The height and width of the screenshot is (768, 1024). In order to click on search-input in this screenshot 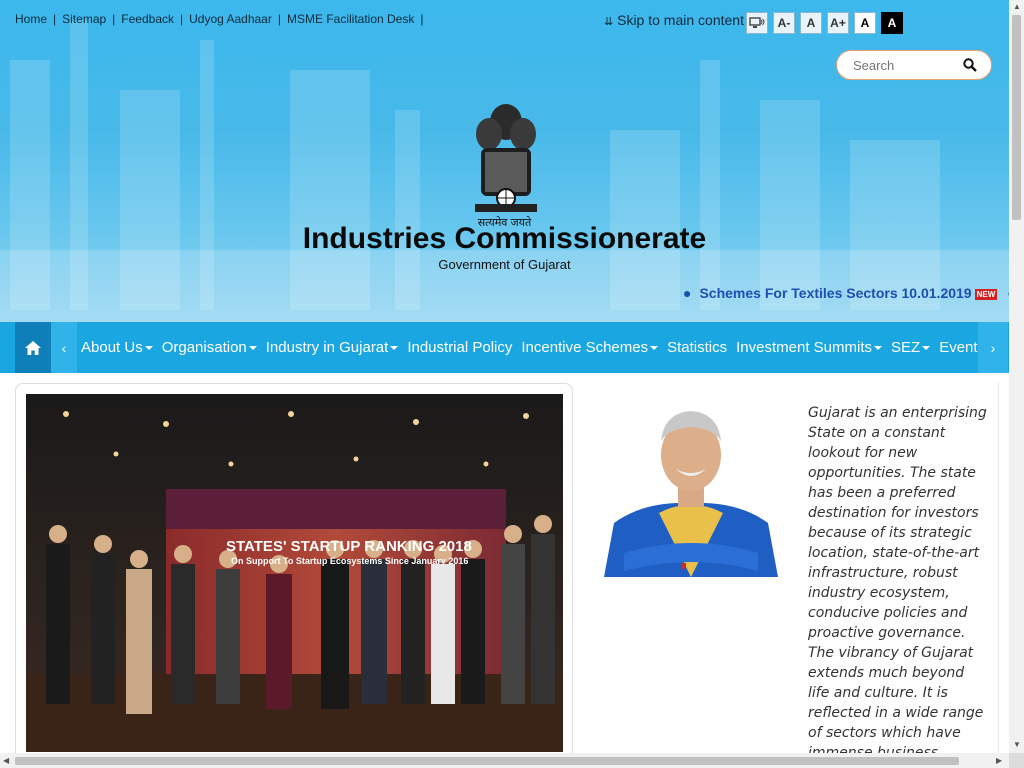, I will do `click(908, 65)`.